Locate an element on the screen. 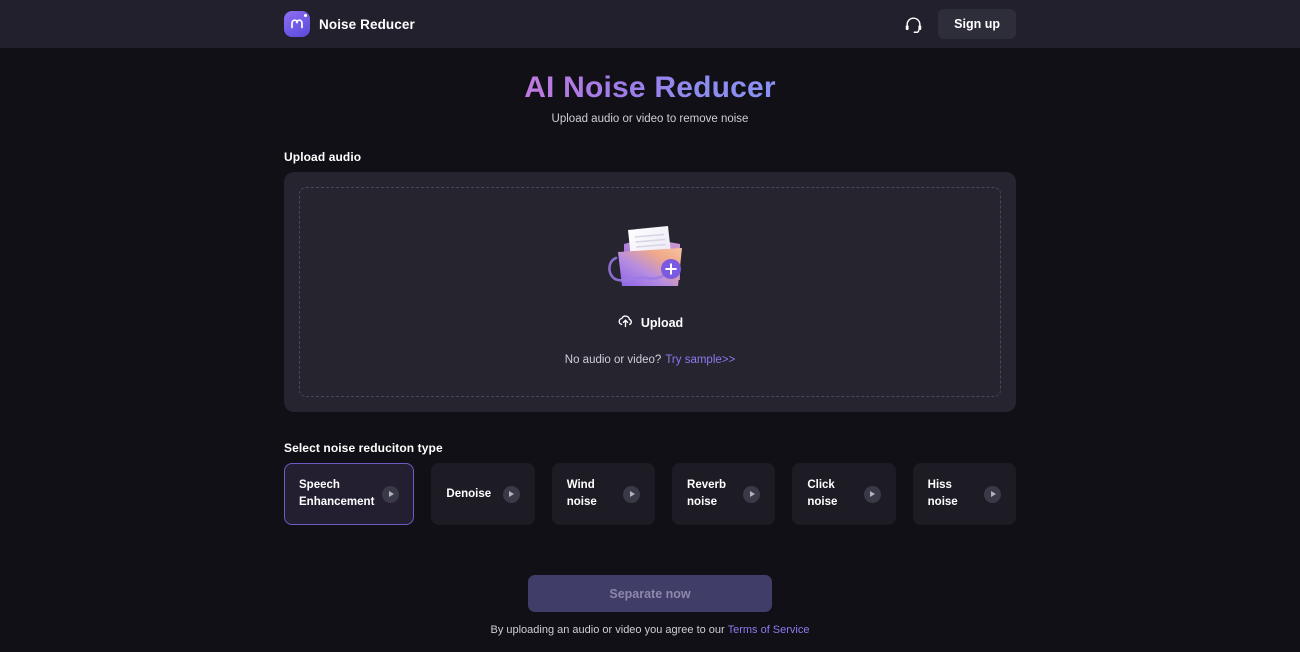  page-title: AI Noise Reducer is located at coordinates (650, 87).